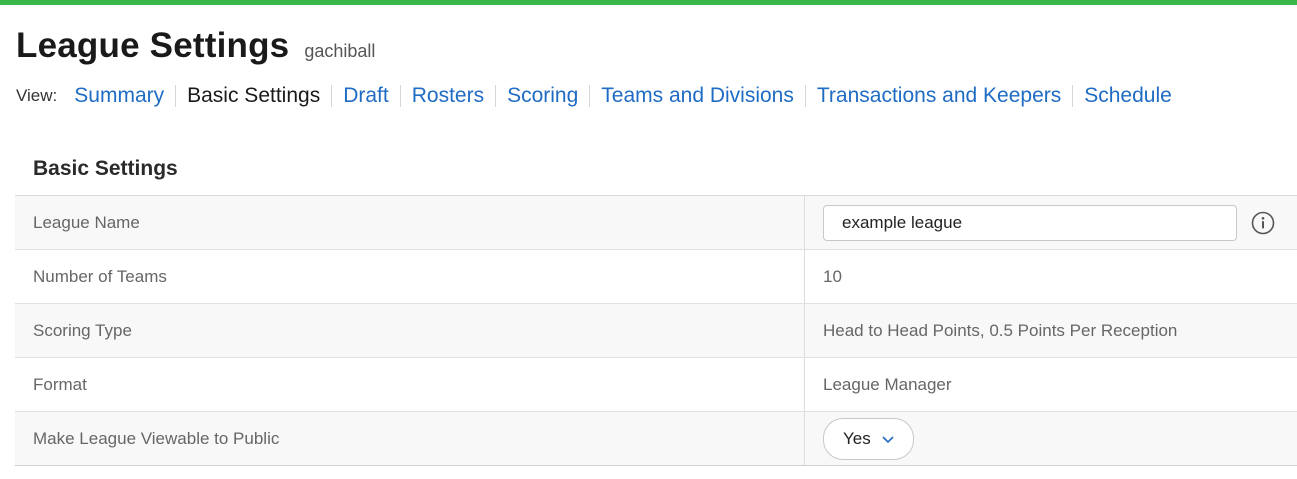  I want to click on settings-label: League Name, so click(410, 222).